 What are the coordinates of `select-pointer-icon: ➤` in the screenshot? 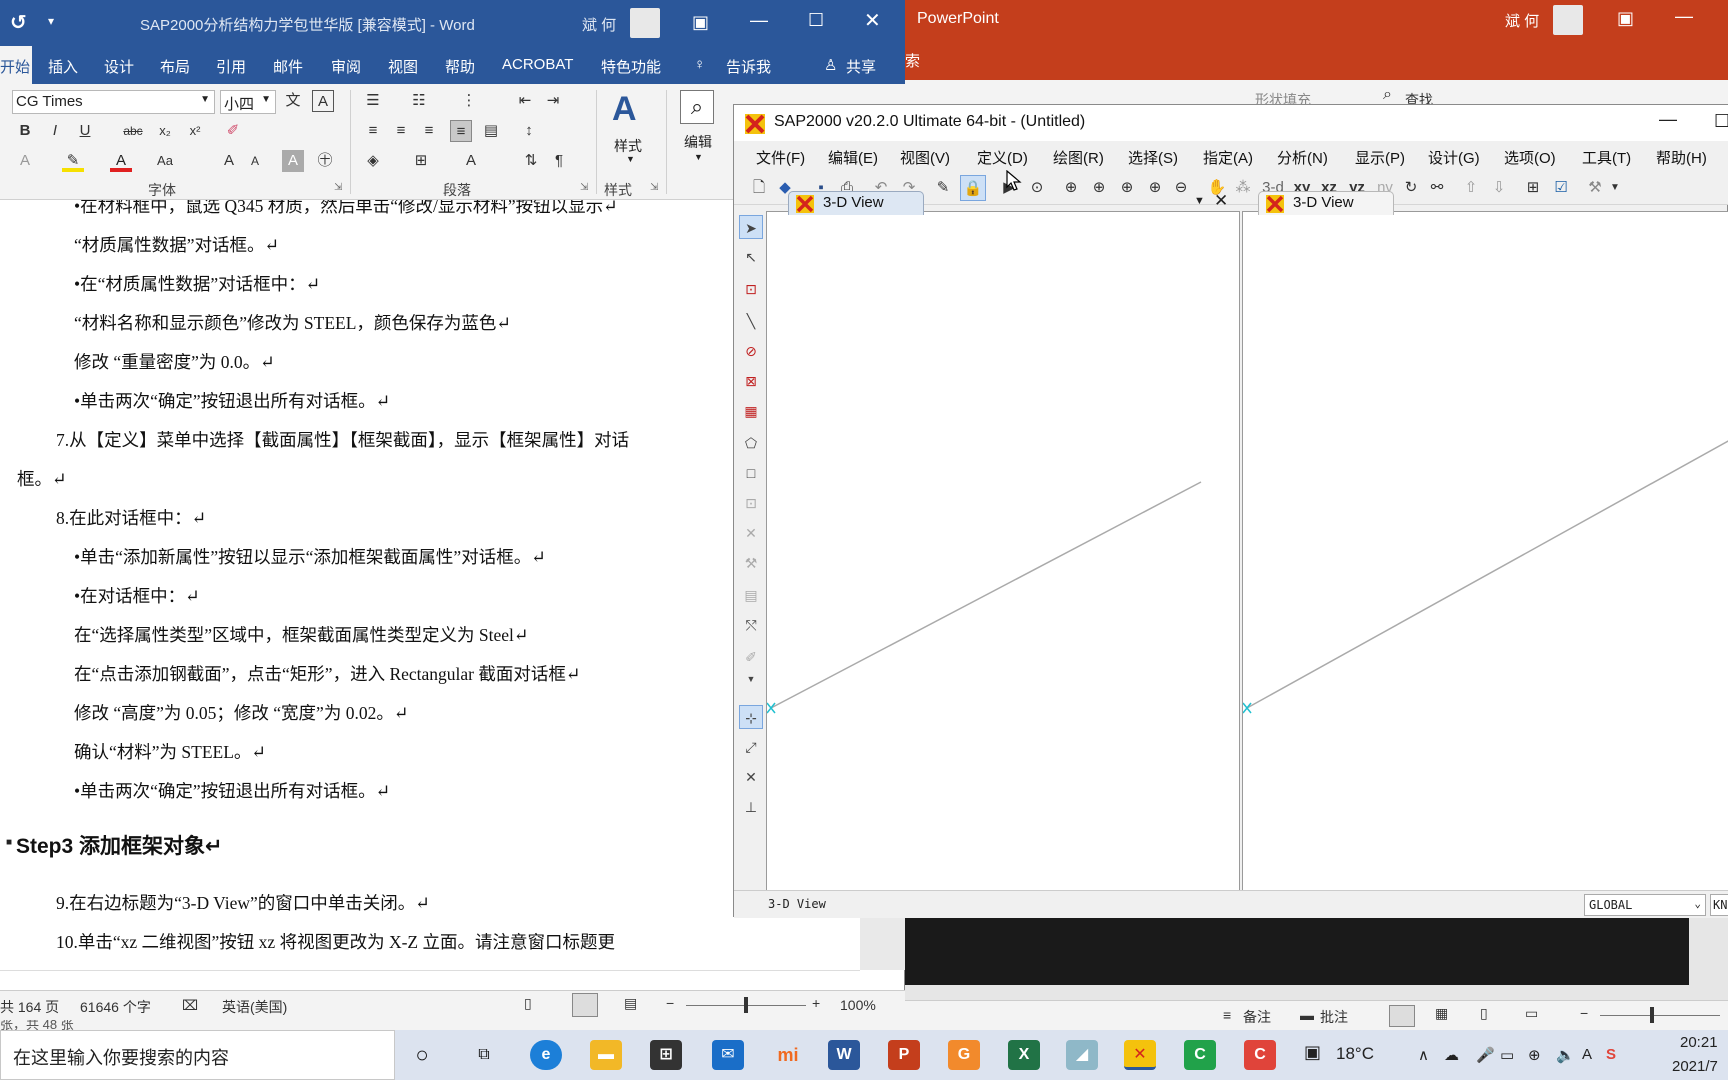 It's located at (751, 227).